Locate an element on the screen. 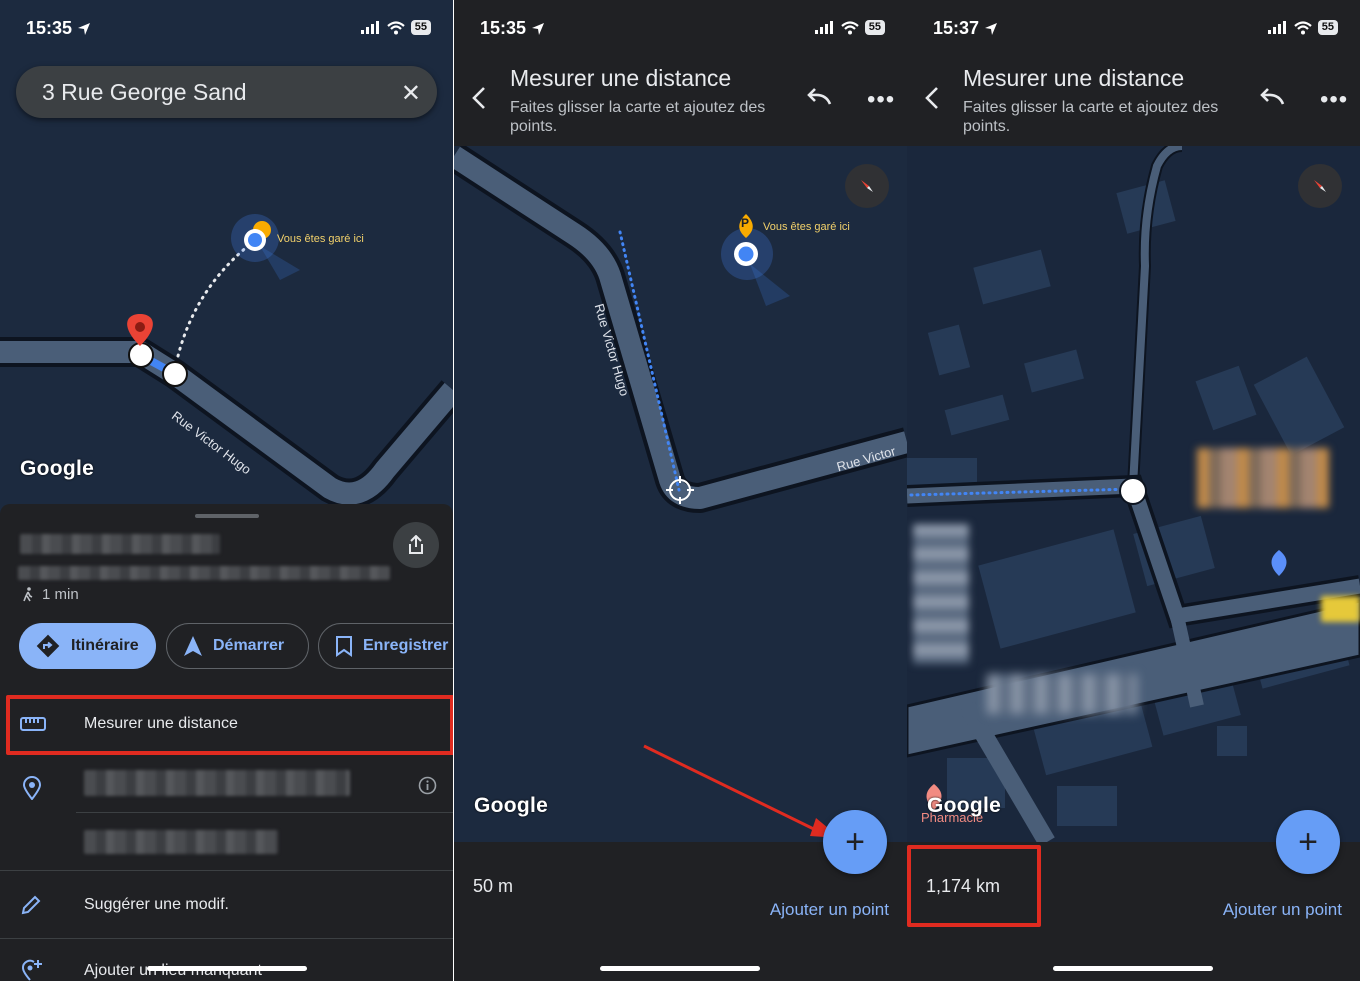 This screenshot has width=1360, height=981. redacted-address is located at coordinates (204, 573).